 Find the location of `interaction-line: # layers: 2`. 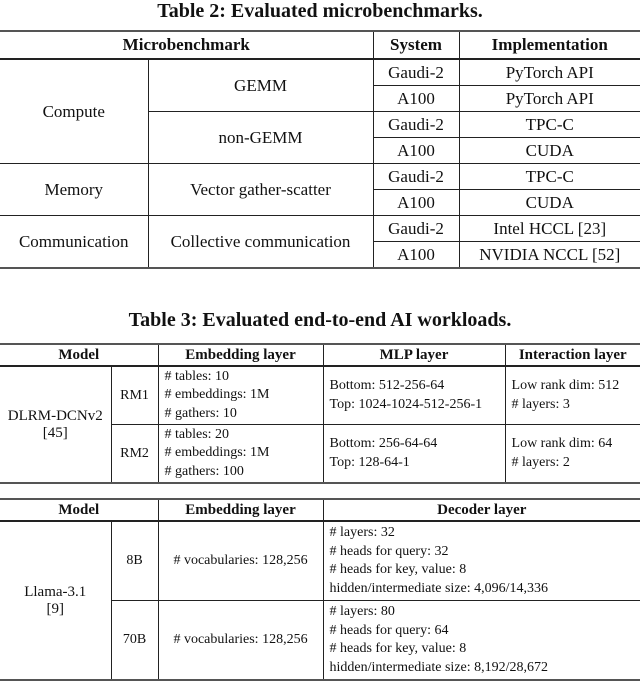

interaction-line: # layers: 2 is located at coordinates (540, 462).